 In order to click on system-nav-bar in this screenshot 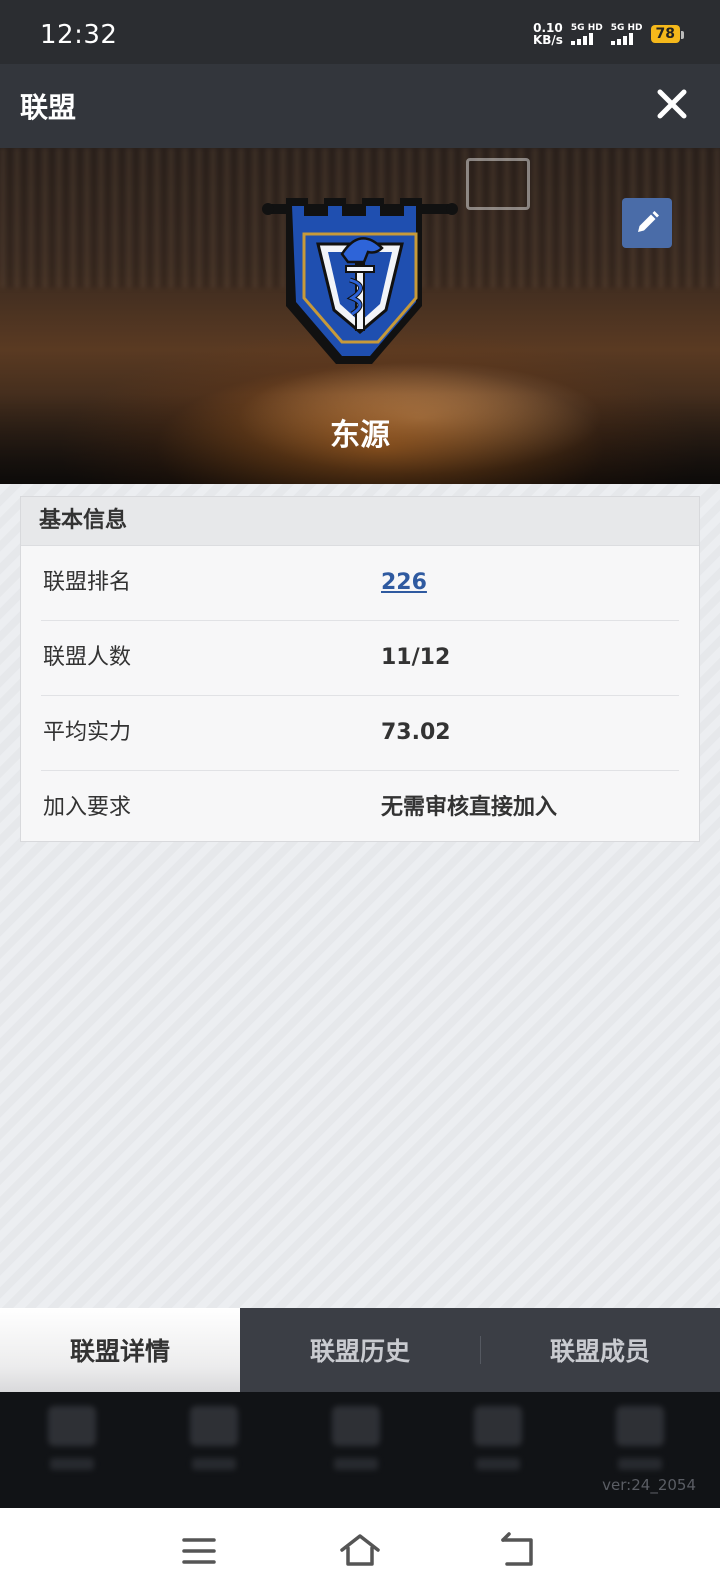, I will do `click(360, 1550)`.